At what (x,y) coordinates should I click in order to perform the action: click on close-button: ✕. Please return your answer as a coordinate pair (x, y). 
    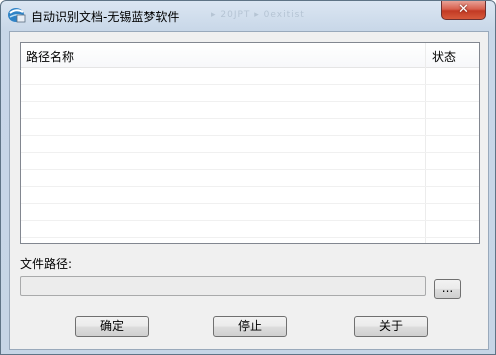
    Looking at the image, I should click on (463, 10).